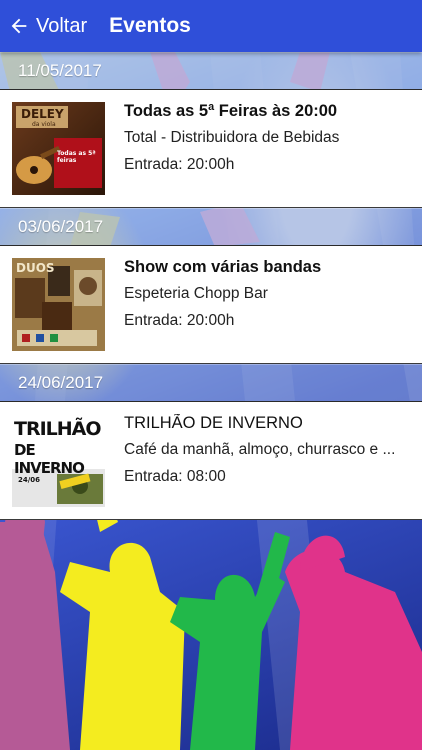  What do you see at coordinates (223, 267) in the screenshot?
I see `event-title: Show com várias bandas` at bounding box center [223, 267].